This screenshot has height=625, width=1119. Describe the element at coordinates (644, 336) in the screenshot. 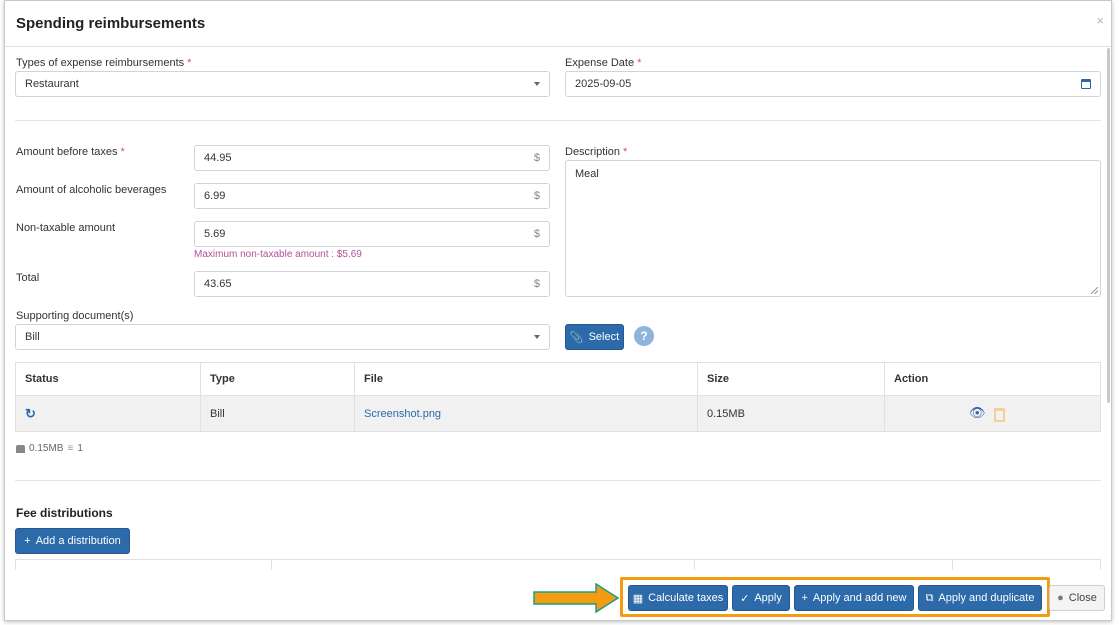

I see `help-icon: ?` at that location.